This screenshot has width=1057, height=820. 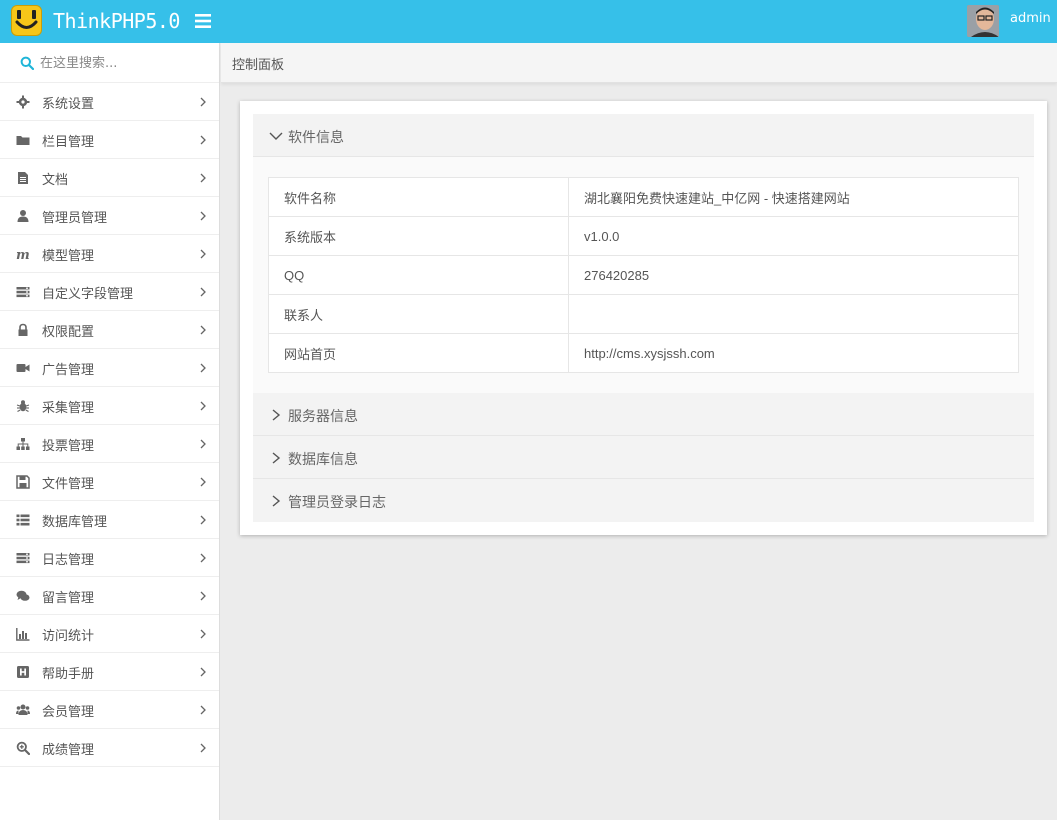 What do you see at coordinates (418, 353) in the screenshot?
I see `info-key: 网站首页` at bounding box center [418, 353].